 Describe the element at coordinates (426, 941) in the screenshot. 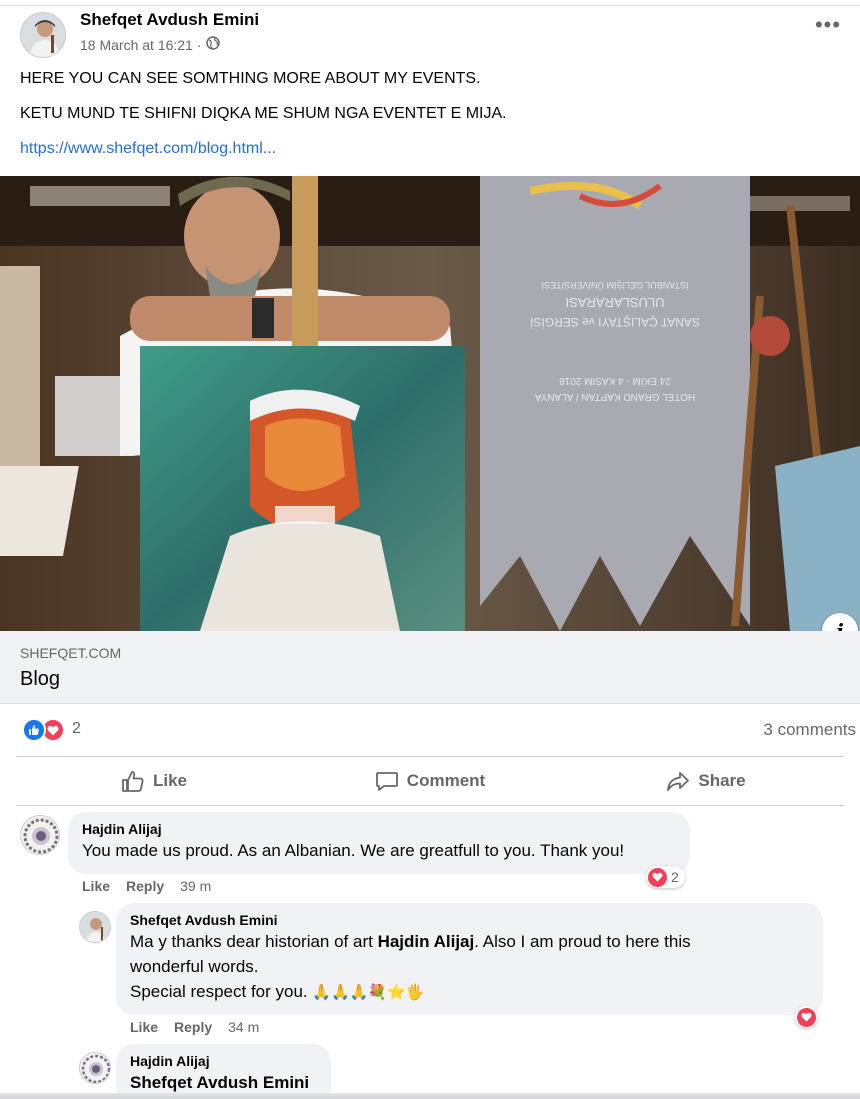

I see `reply-mention: Hajdin Alijaj` at that location.